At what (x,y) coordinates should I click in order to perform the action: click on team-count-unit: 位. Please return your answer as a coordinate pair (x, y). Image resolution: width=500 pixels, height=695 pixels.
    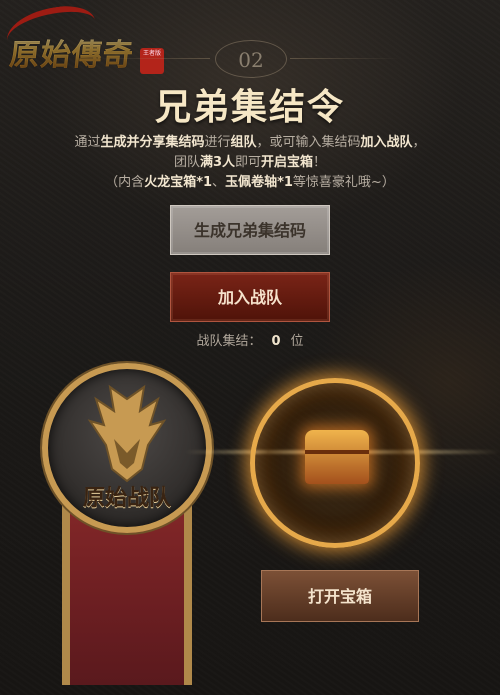
    Looking at the image, I should click on (297, 341).